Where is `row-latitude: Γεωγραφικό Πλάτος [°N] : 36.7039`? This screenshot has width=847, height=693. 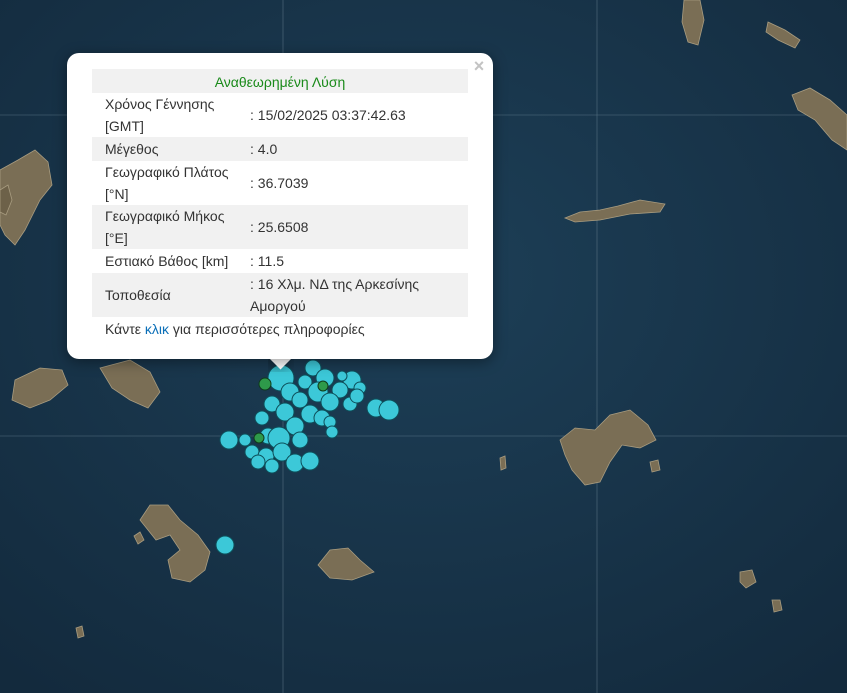 row-latitude: Γεωγραφικό Πλάτος [°N] : 36.7039 is located at coordinates (280, 183).